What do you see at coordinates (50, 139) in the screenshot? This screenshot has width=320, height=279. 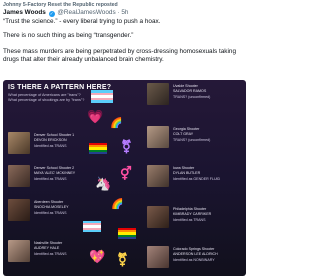 I see `entry-name: DEVON ERICKSON` at bounding box center [50, 139].